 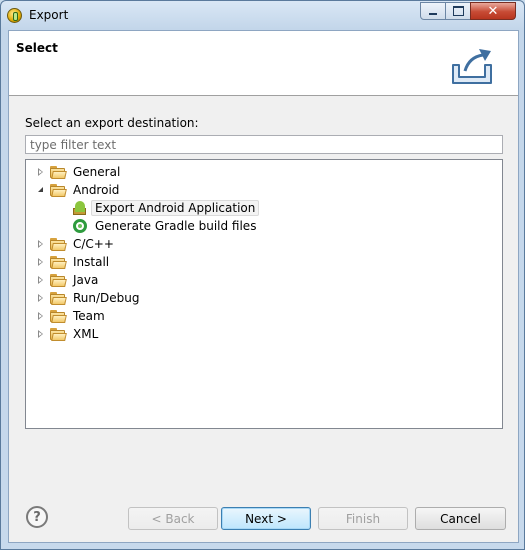 I want to click on tree-item-label: C/C++, so click(x=93, y=244).